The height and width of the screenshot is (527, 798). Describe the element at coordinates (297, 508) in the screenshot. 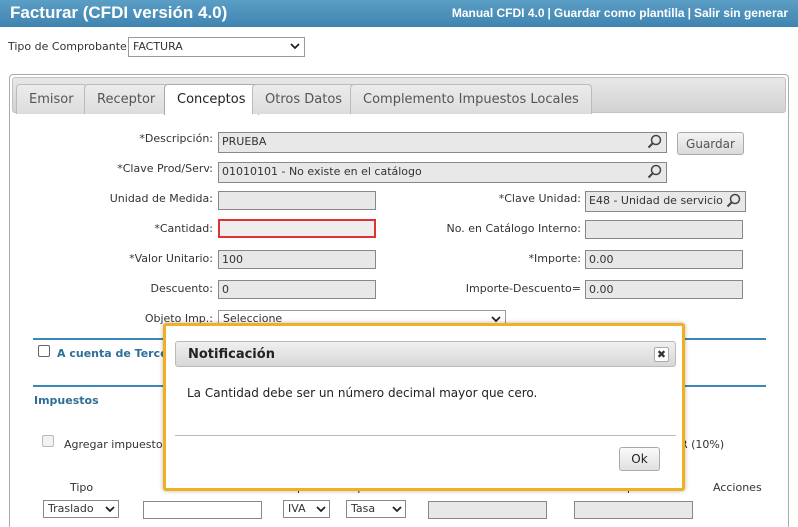

I see `impuesto-value: IVA` at that location.